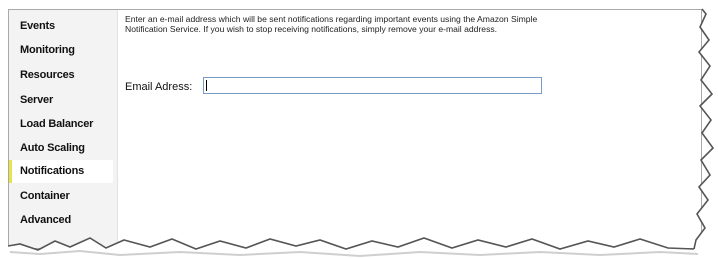 The width and height of the screenshot is (718, 259). Describe the element at coordinates (206, 85) in the screenshot. I see `text-caret` at that location.